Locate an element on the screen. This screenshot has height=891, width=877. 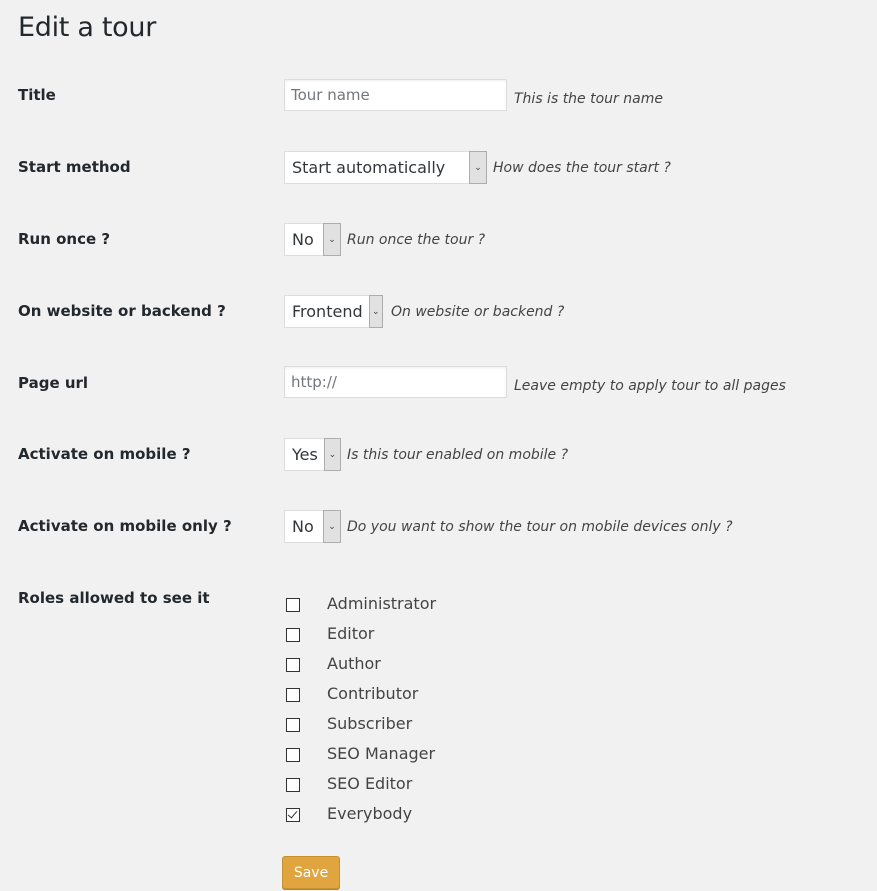
role-option: Subscriber is located at coordinates (360, 723).